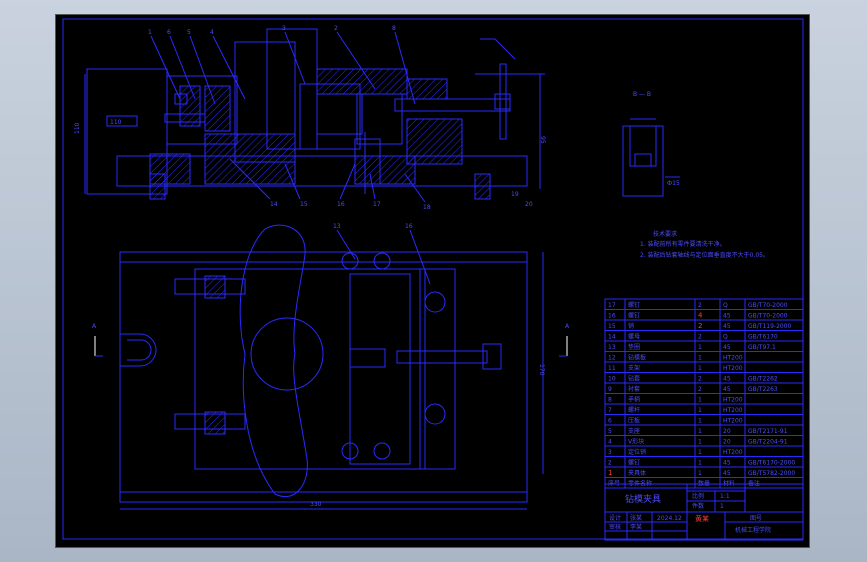 The image size is (867, 562). I want to click on bom-cell-std: GB/T5782-2000, so click(771, 473).